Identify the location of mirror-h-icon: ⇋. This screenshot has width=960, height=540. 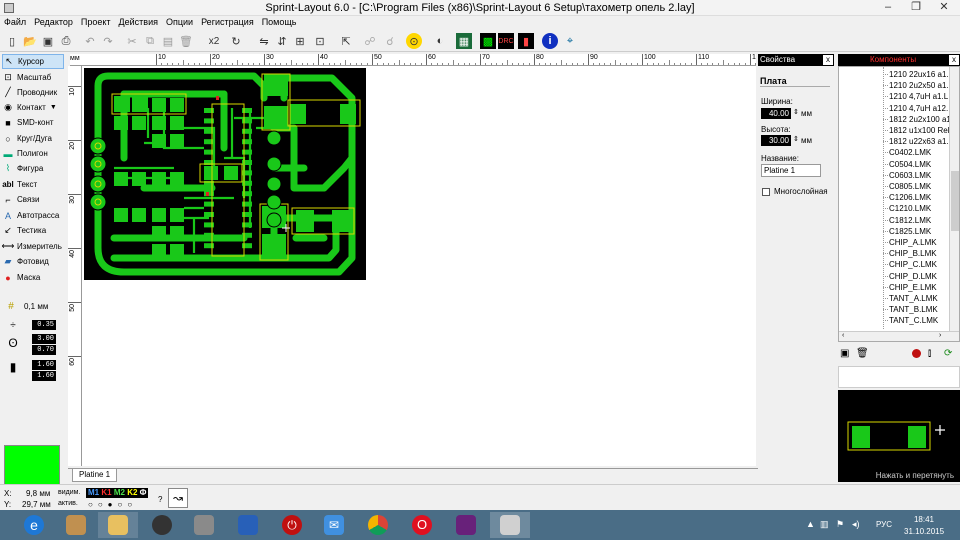
(264, 41).